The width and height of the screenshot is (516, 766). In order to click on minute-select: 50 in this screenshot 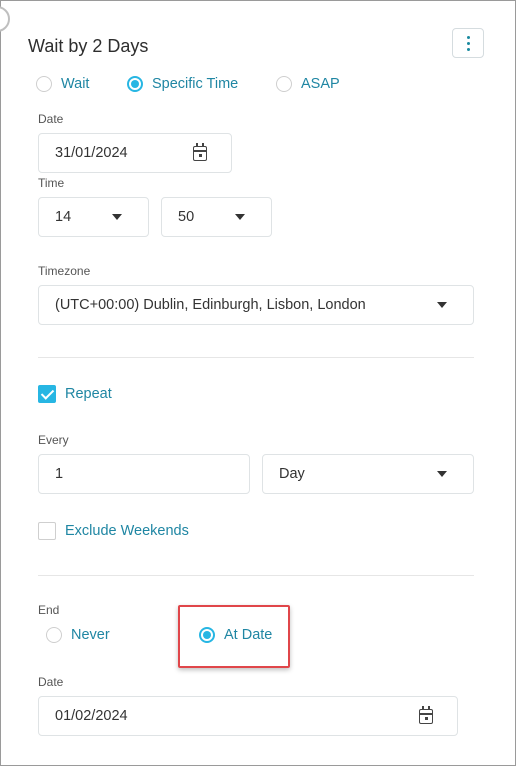, I will do `click(216, 217)`.